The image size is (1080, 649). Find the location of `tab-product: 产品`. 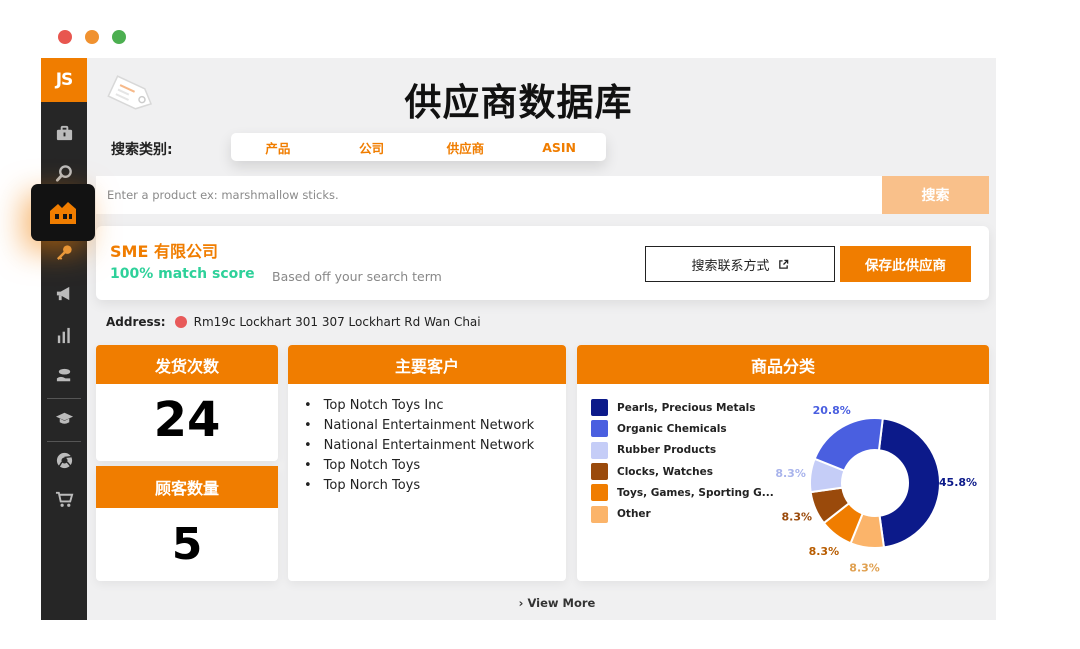

tab-product: 产品 is located at coordinates (278, 147).